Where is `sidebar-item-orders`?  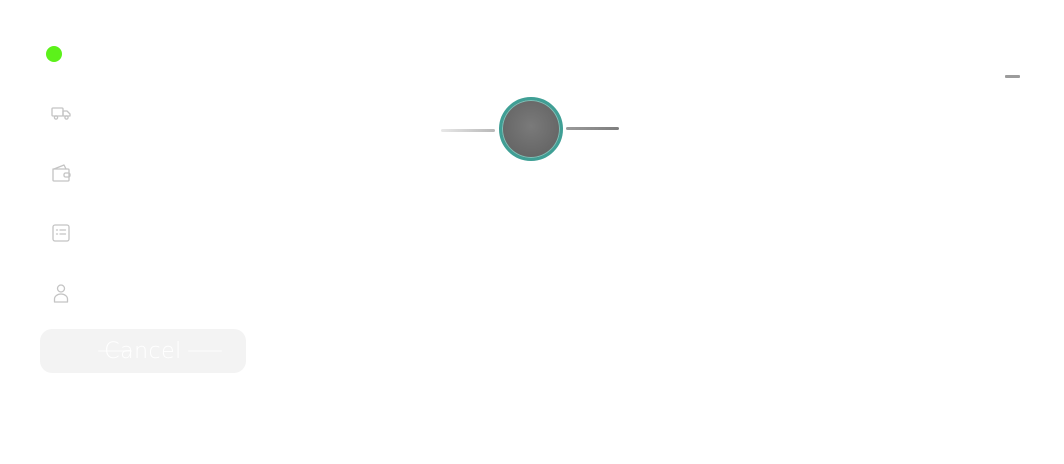
sidebar-item-orders is located at coordinates (61, 233).